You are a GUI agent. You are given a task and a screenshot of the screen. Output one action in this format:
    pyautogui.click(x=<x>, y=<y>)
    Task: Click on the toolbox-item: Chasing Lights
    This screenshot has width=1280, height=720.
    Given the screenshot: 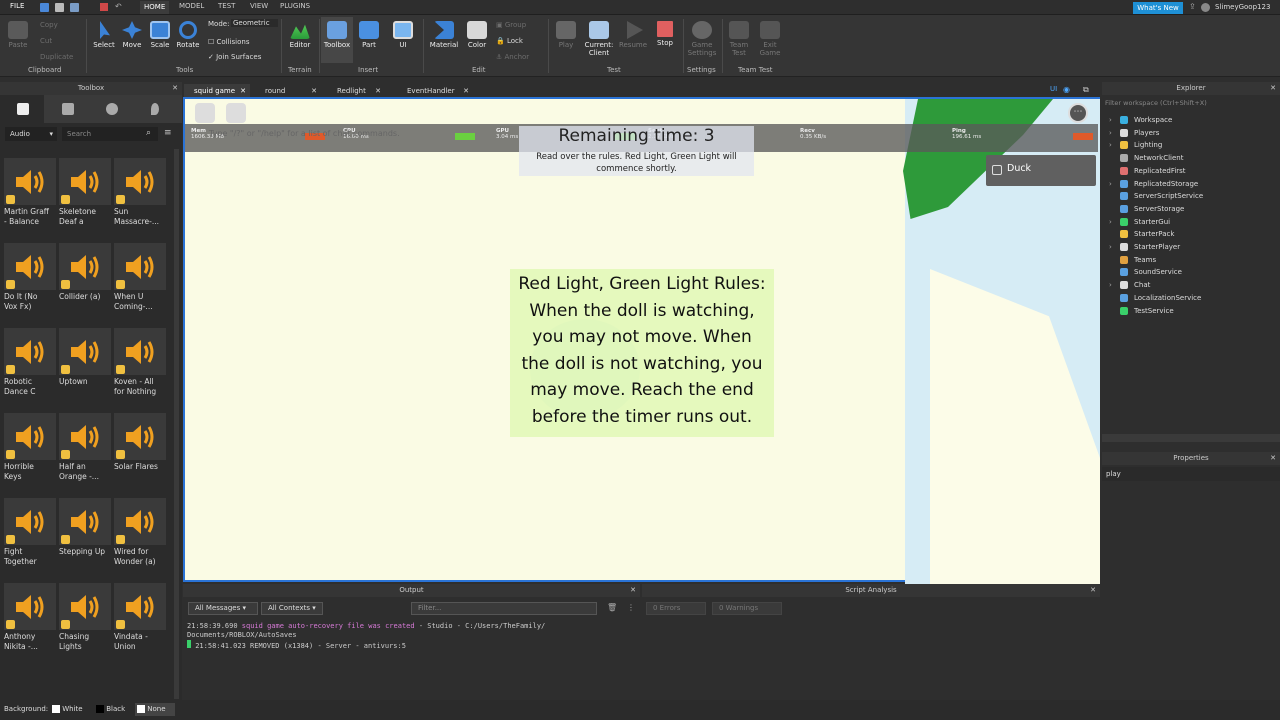 What is the action you would take?
    pyautogui.click(x=85, y=623)
    